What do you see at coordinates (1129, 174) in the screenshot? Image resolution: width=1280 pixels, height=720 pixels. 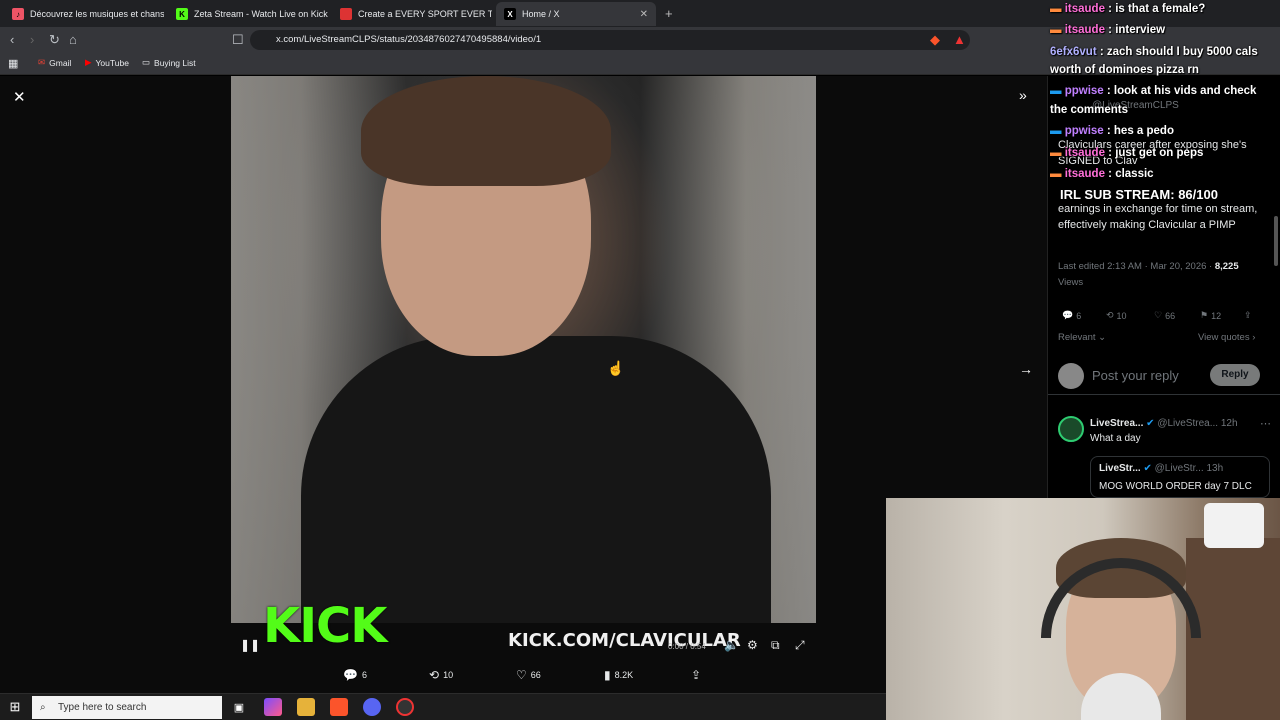 I see `chat-text: : classic` at bounding box center [1129, 174].